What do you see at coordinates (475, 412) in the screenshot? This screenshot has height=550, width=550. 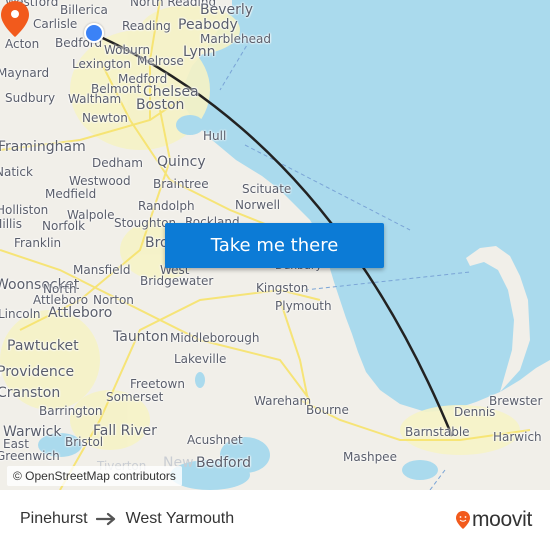 I see `place-label: Dennis` at bounding box center [475, 412].